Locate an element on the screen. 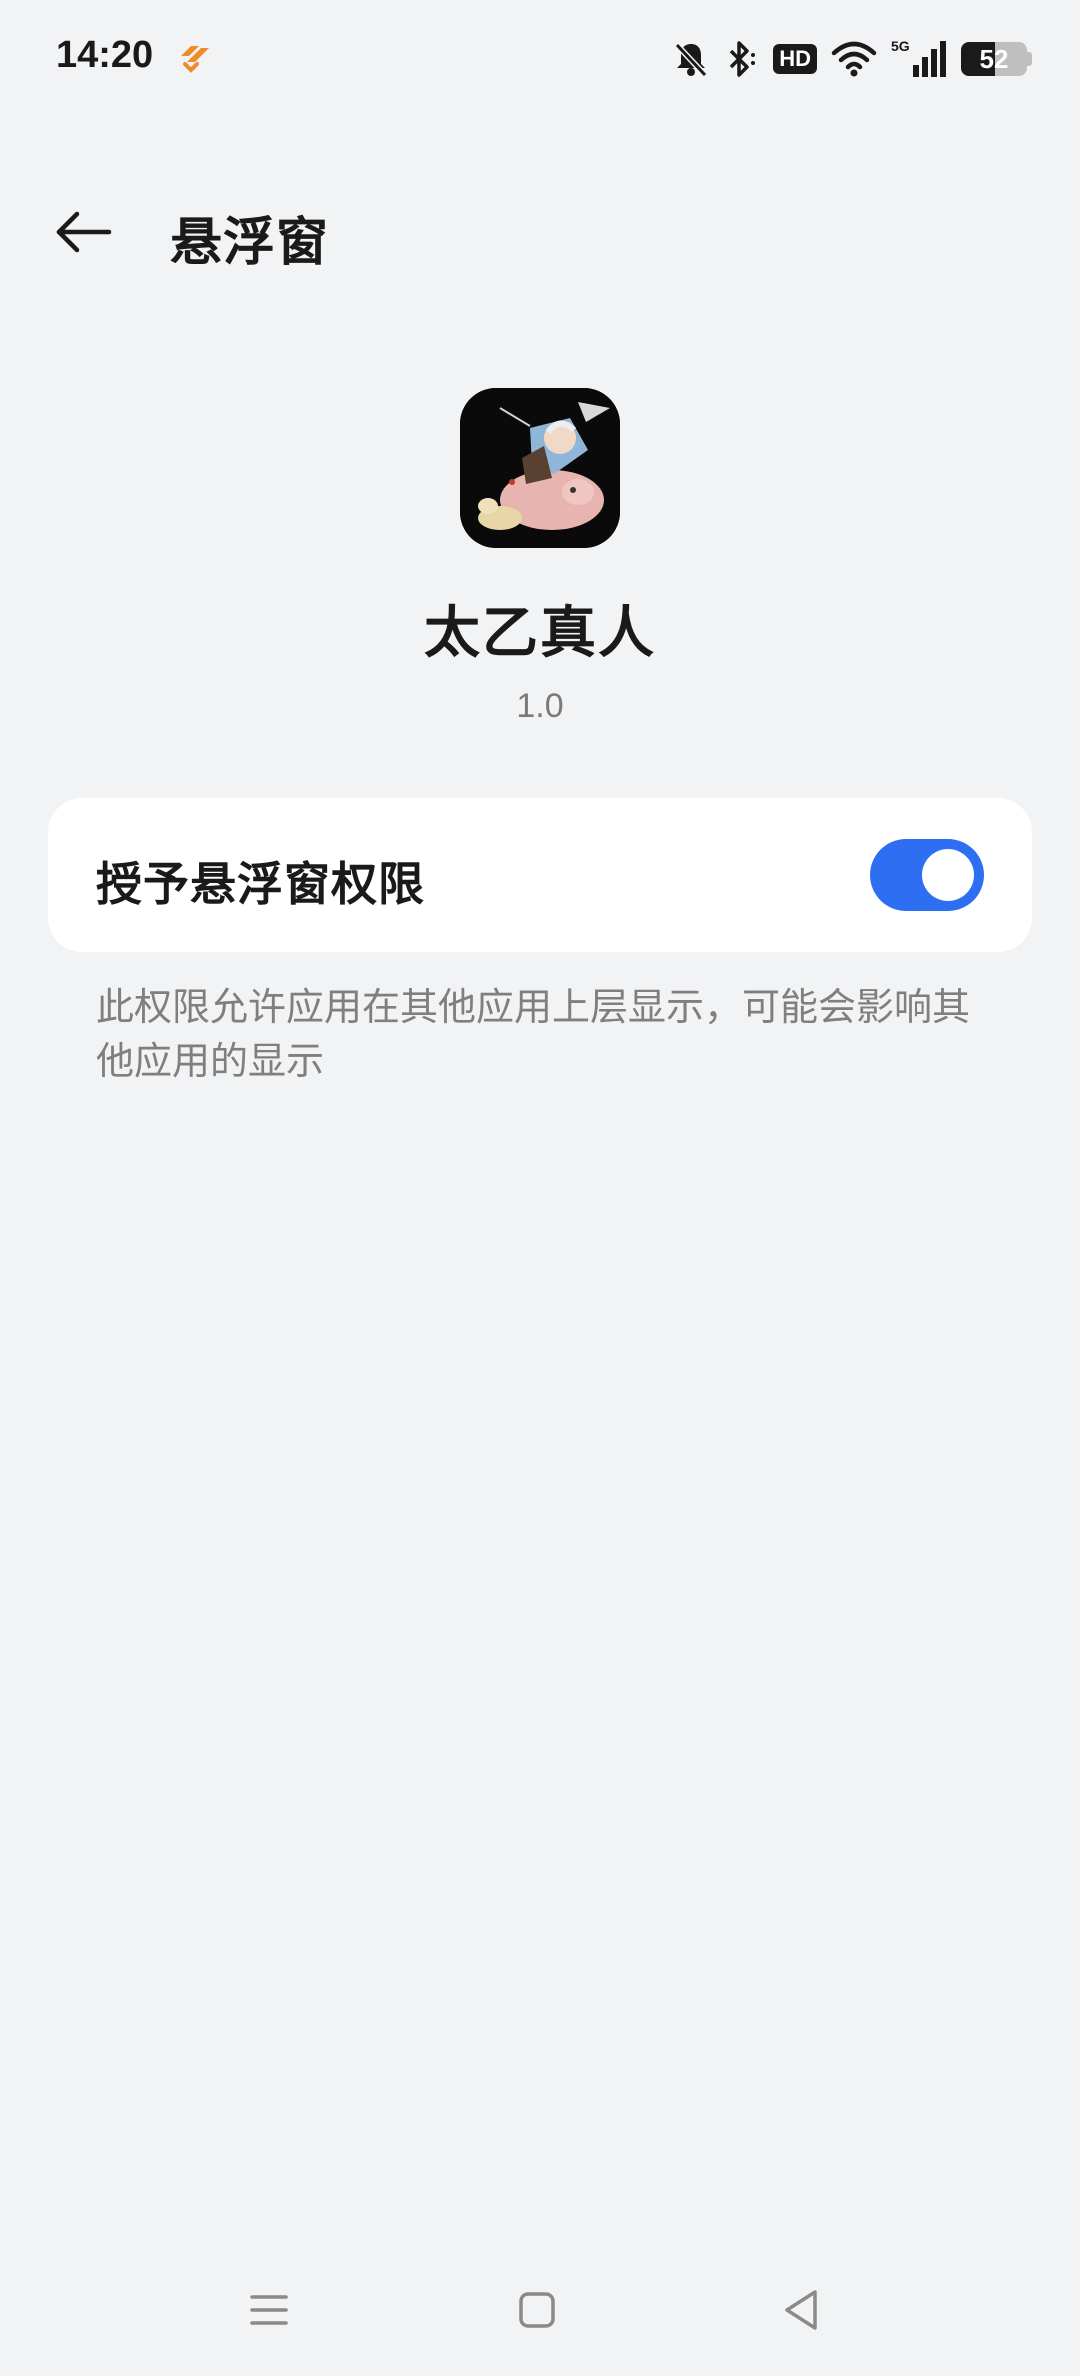 The image size is (1080, 2376). navigation-bar is located at coordinates (540, 2310).